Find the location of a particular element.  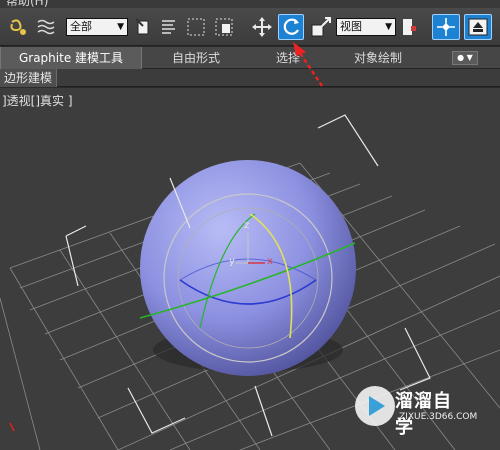

select-object-icon is located at coordinates (143, 27).